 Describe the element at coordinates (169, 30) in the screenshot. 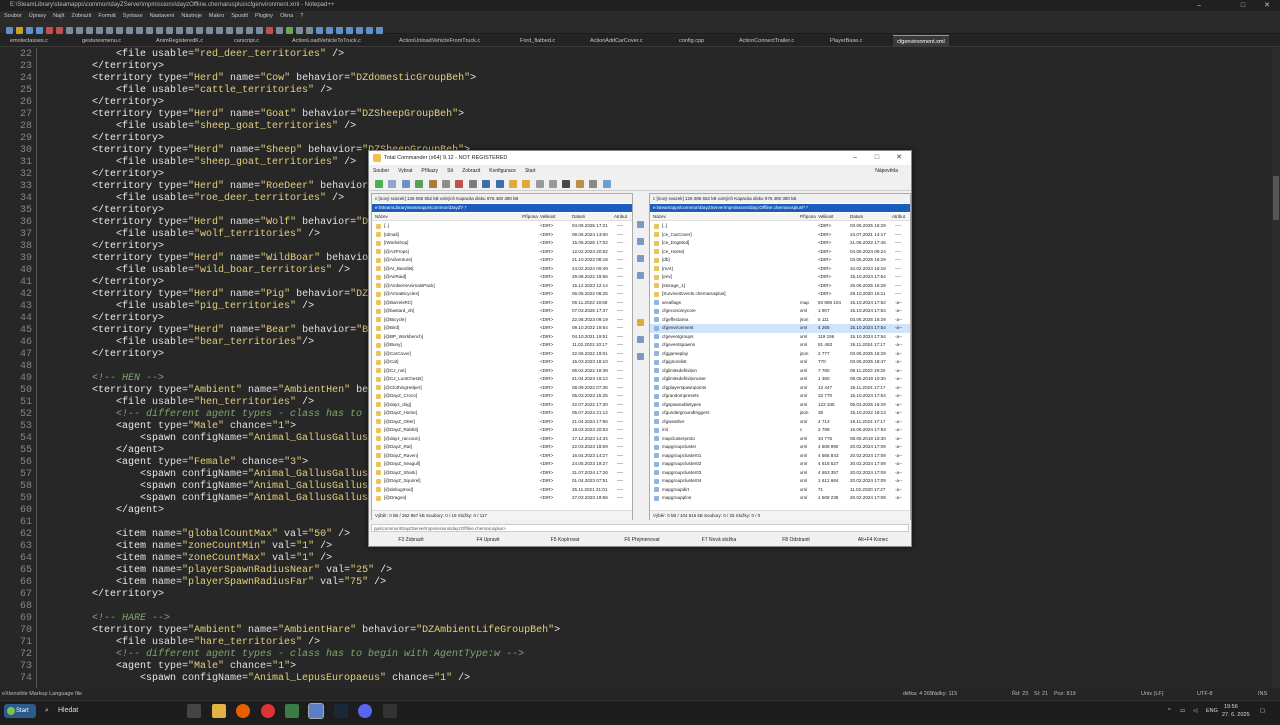

I see `sync-v-icon` at that location.